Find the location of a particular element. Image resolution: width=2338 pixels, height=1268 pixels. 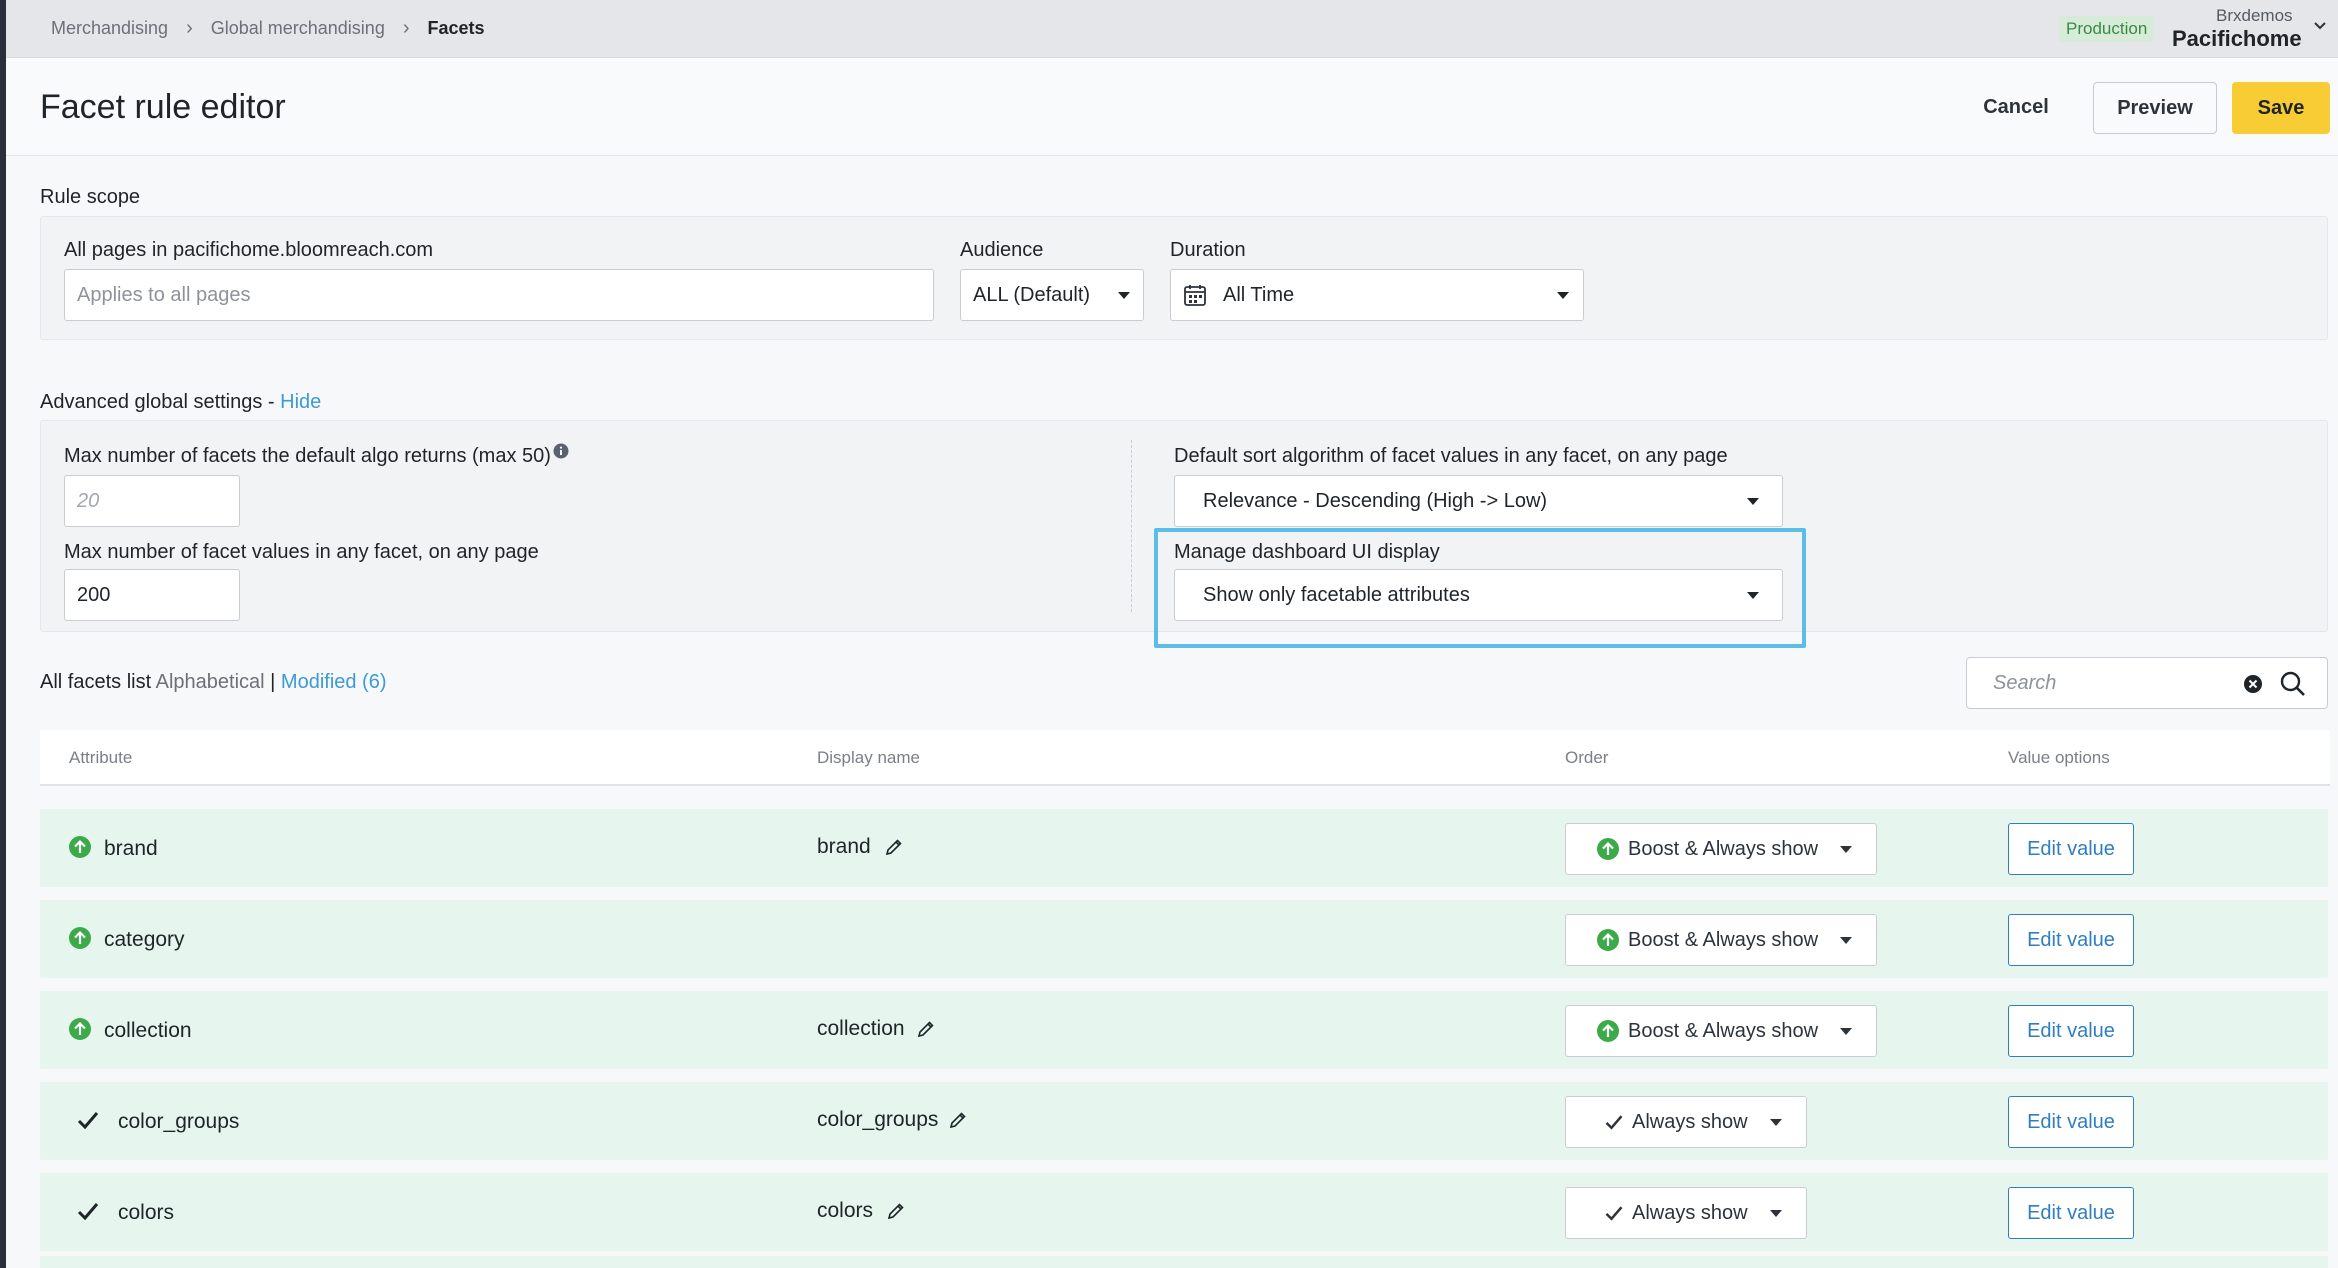

breadcrumb-current: Facets is located at coordinates (456, 28).